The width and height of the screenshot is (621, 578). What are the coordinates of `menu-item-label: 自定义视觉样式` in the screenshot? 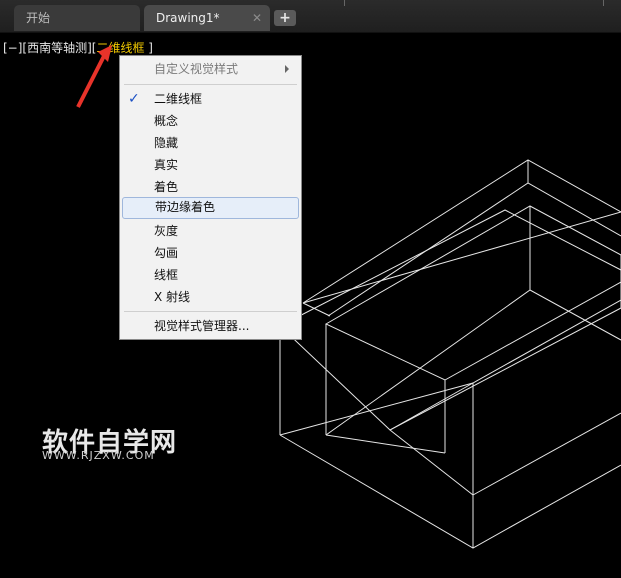 It's located at (196, 69).